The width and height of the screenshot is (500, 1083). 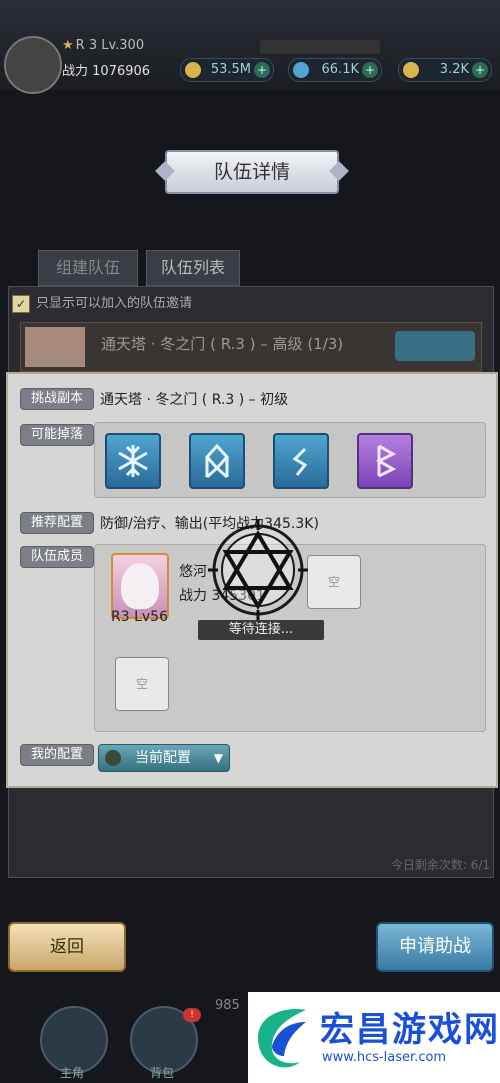 I want to click on member-level: Lv56, so click(x=151, y=617).